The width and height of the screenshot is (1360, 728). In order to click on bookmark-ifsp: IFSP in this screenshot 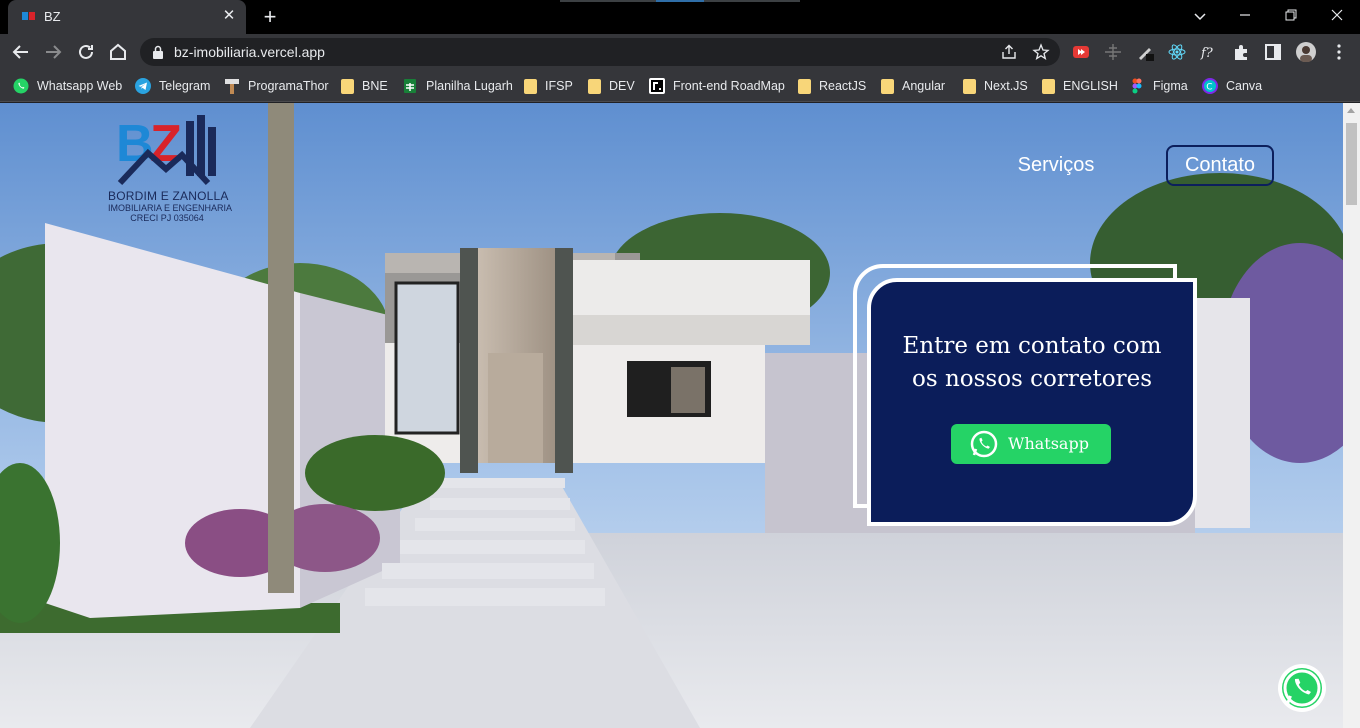, I will do `click(548, 86)`.